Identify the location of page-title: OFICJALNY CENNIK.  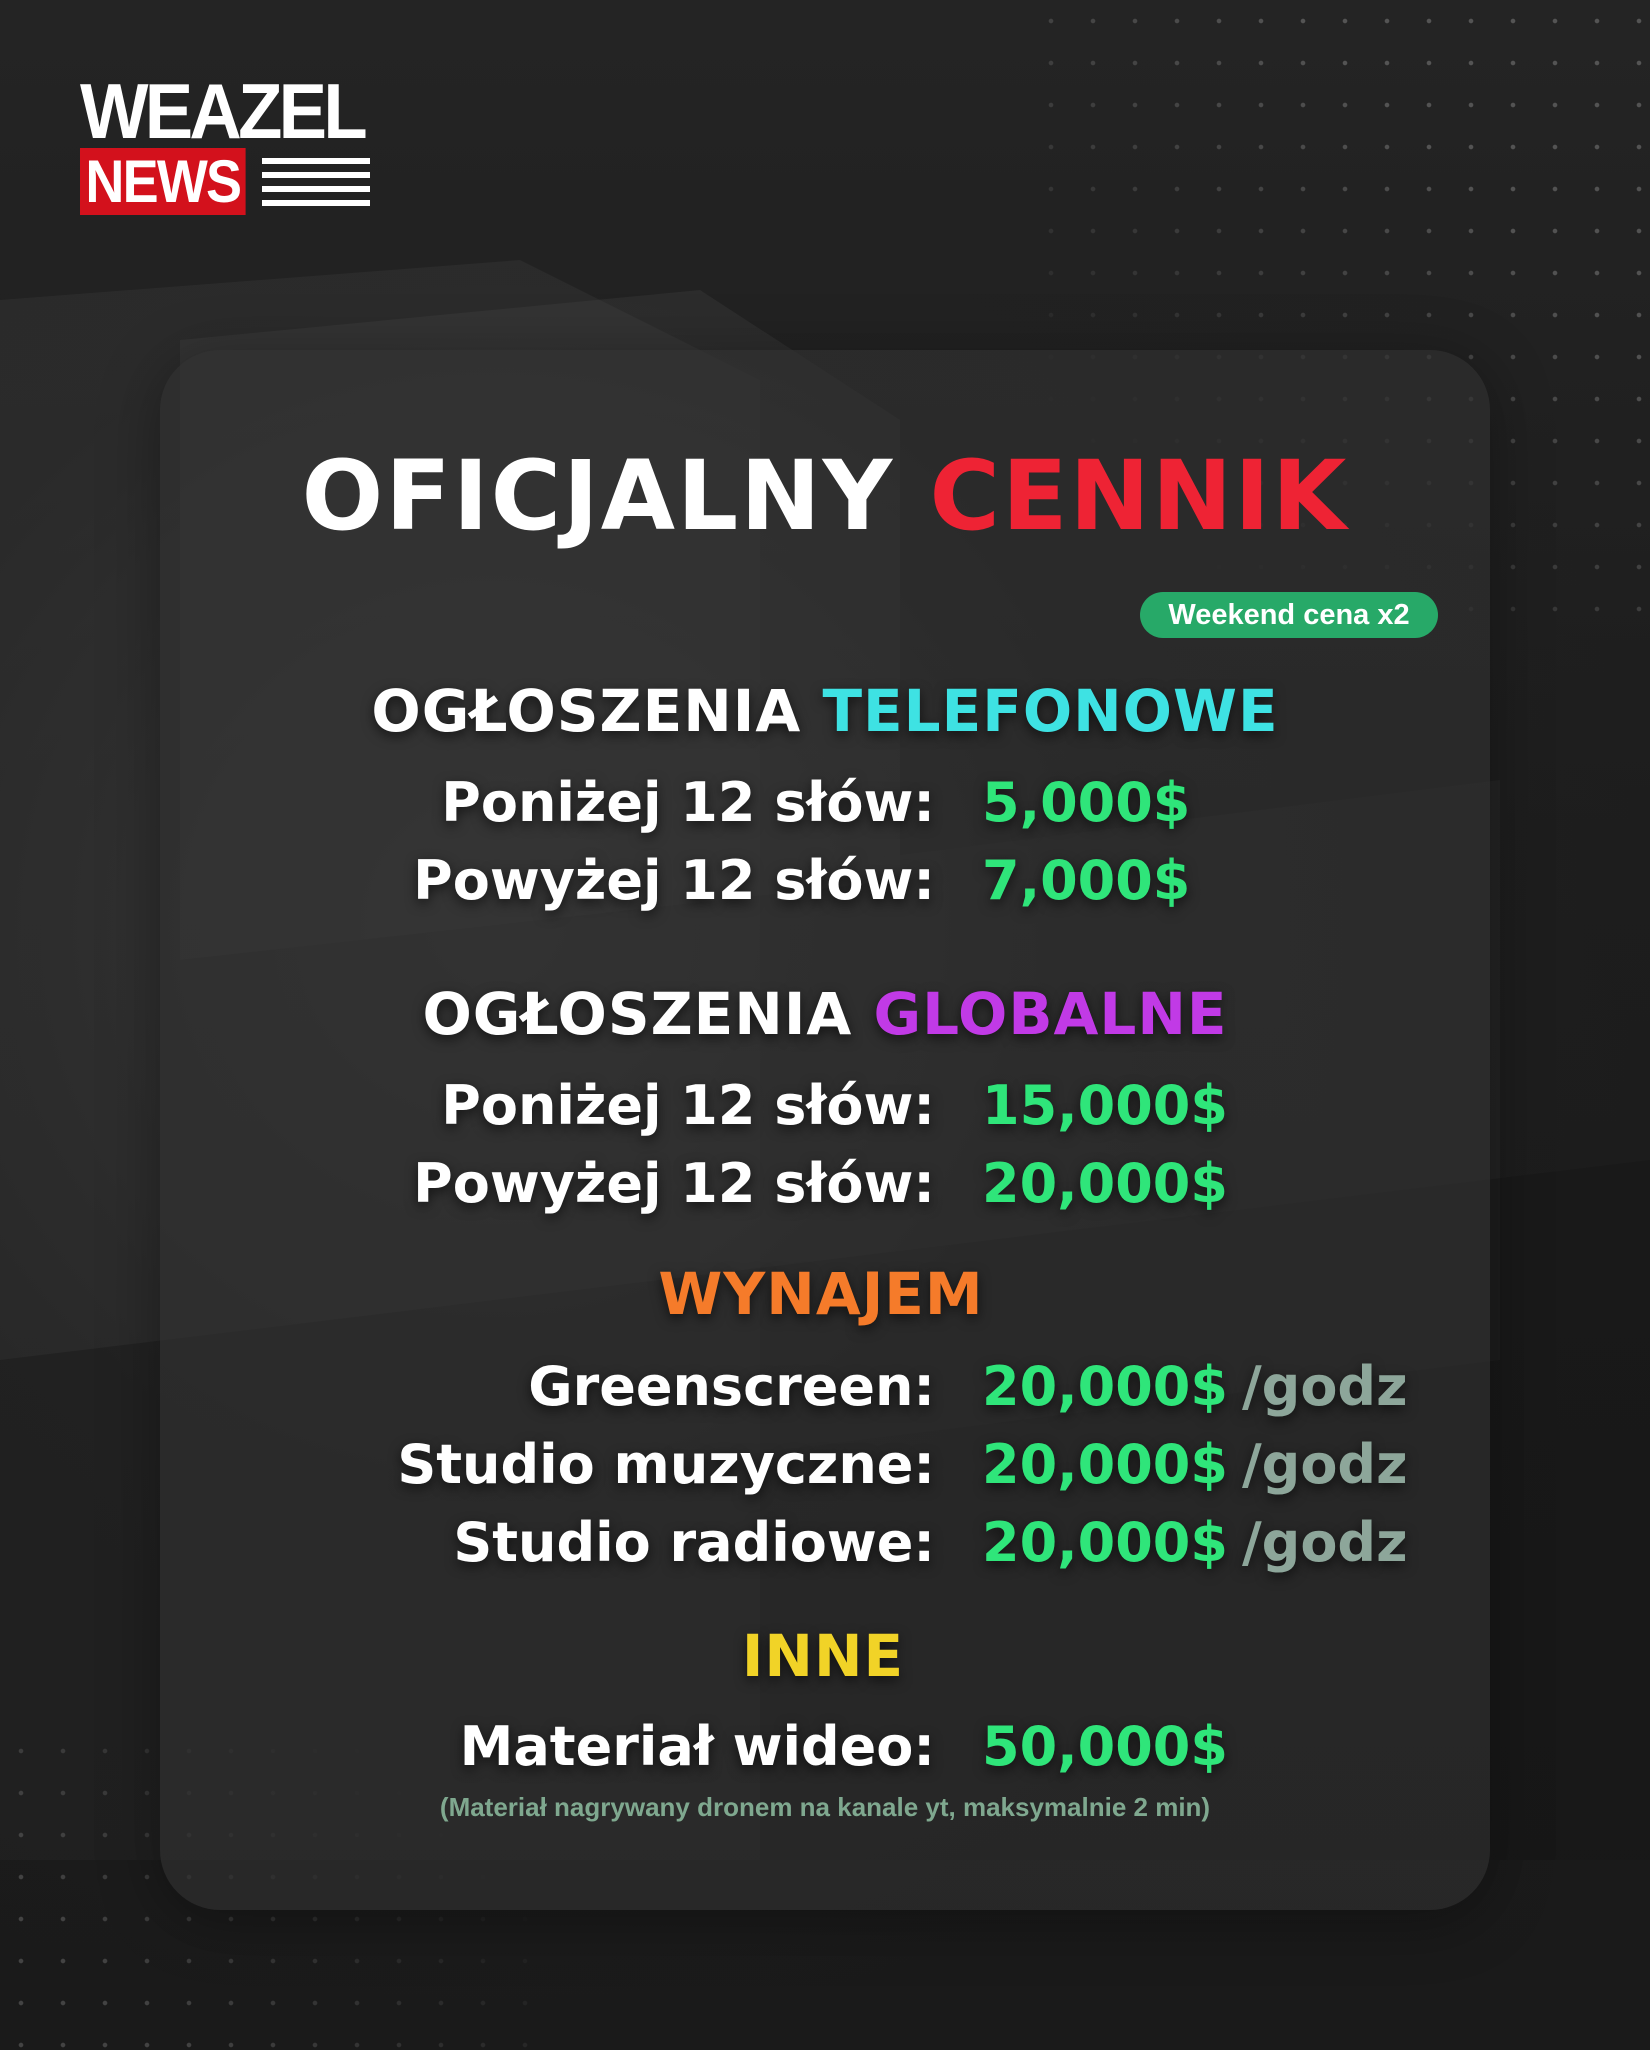
(825, 496).